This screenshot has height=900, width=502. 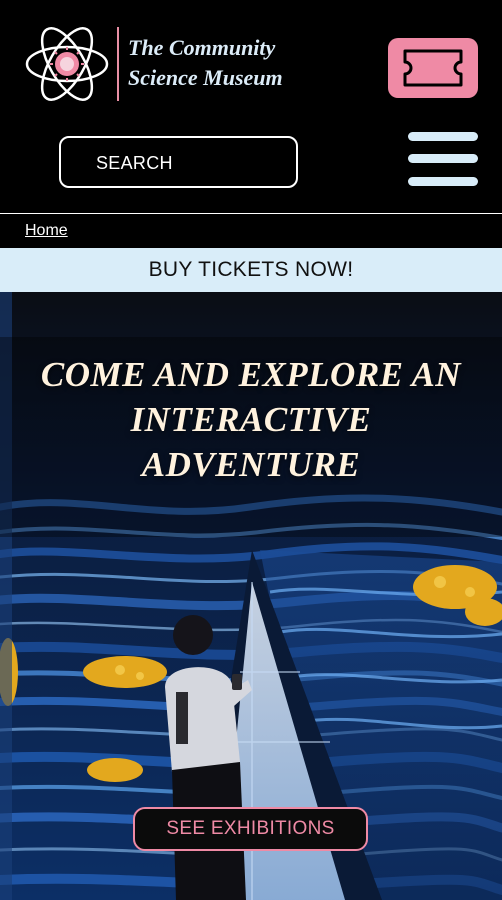 I want to click on hamburger-menu-icon, so click(x=443, y=160).